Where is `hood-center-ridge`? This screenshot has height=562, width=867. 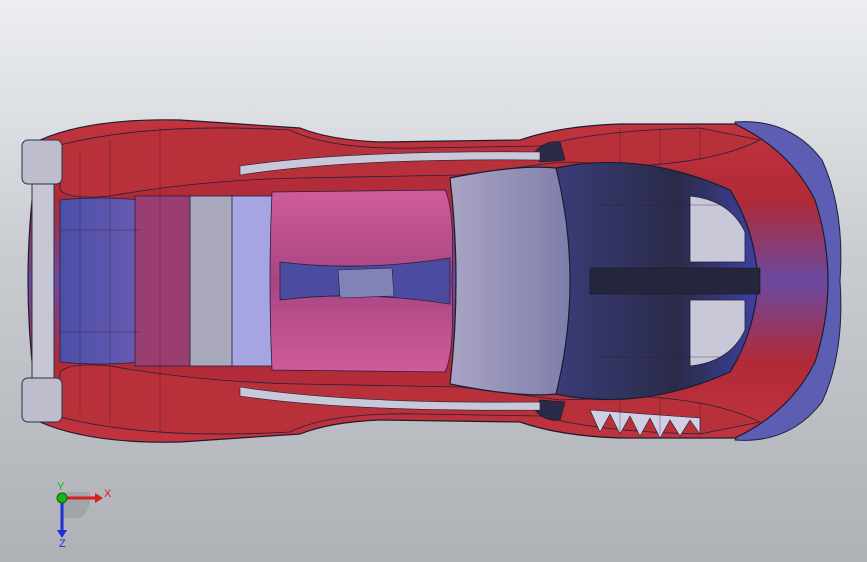 hood-center-ridge is located at coordinates (675, 281).